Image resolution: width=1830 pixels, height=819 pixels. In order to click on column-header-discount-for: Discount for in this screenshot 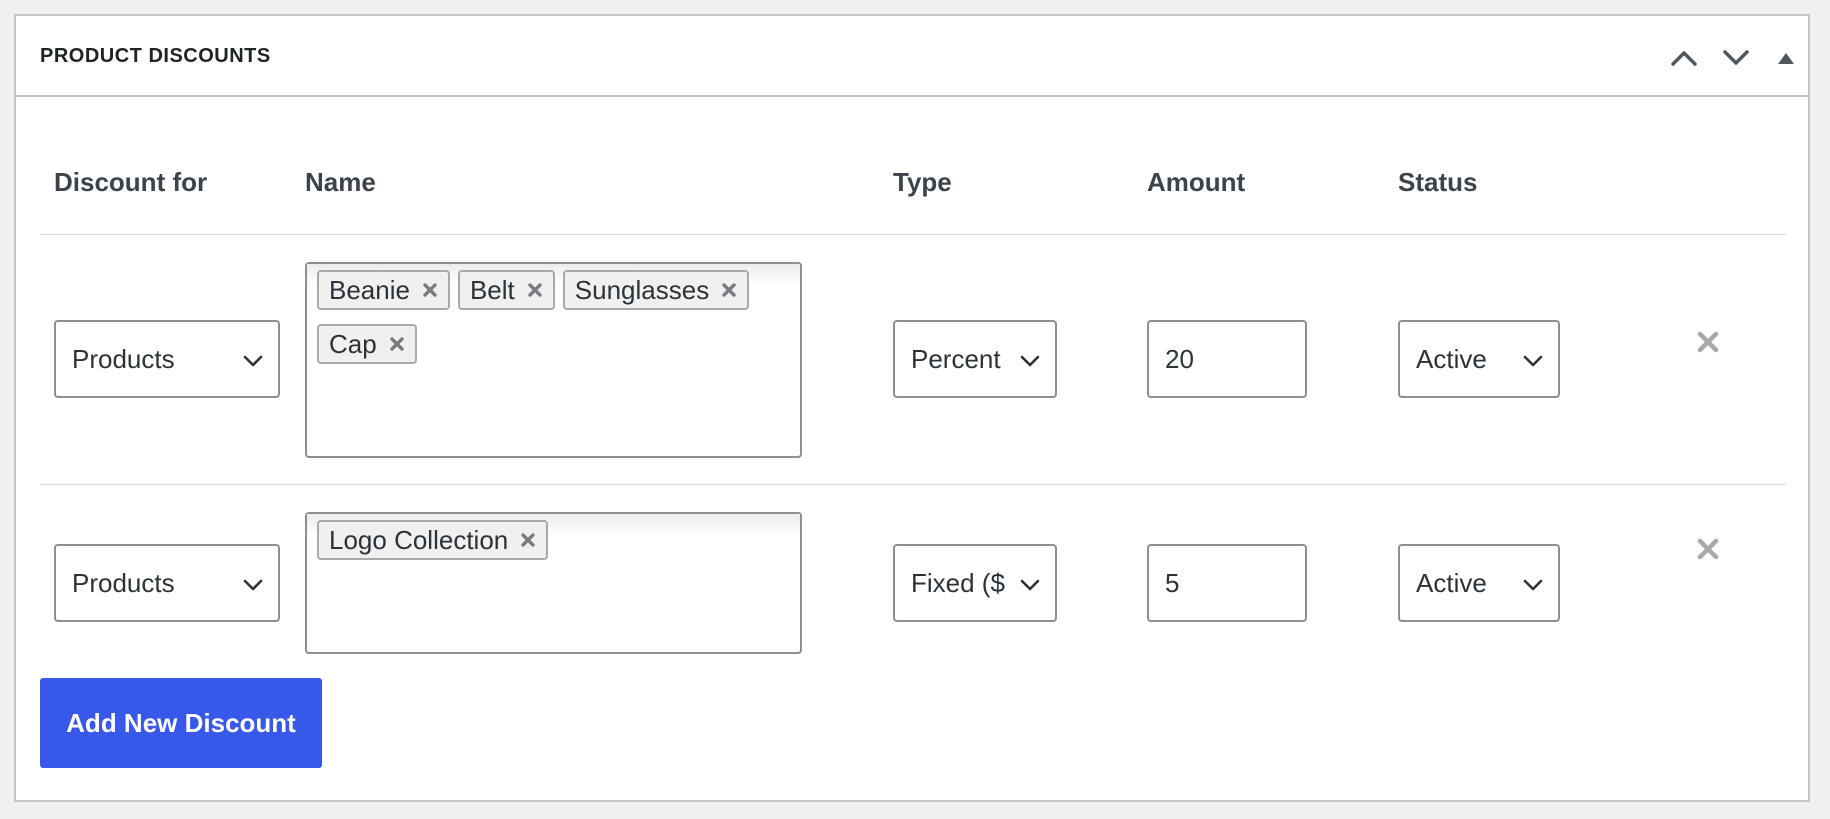, I will do `click(131, 182)`.